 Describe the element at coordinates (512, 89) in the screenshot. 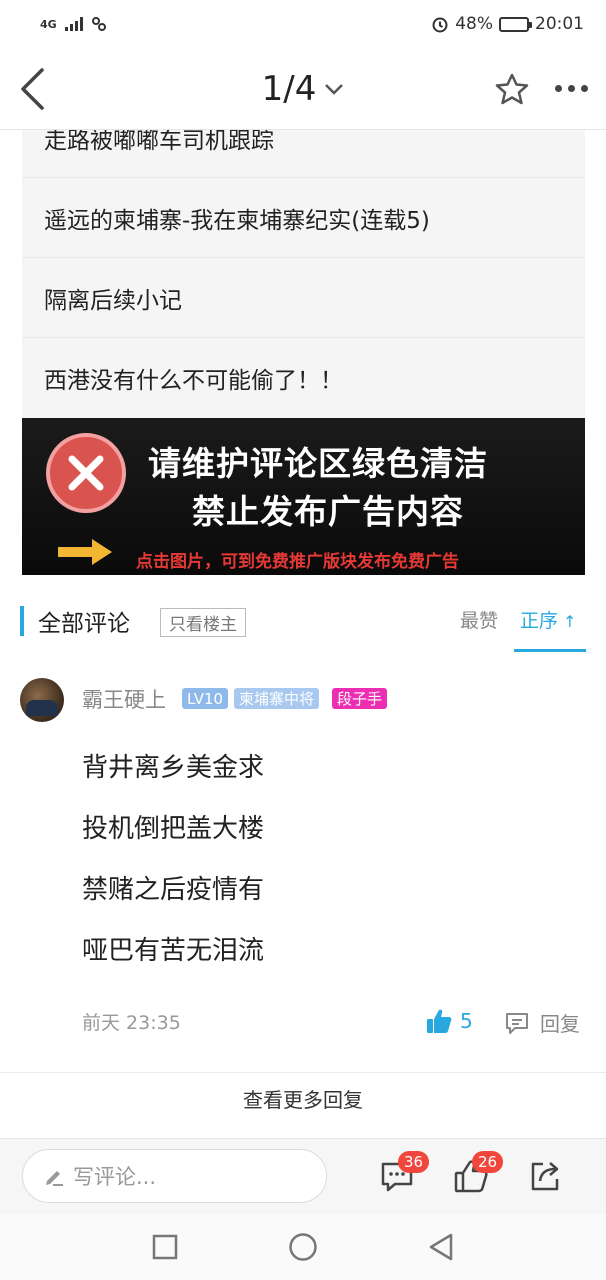

I see `star-icon` at that location.